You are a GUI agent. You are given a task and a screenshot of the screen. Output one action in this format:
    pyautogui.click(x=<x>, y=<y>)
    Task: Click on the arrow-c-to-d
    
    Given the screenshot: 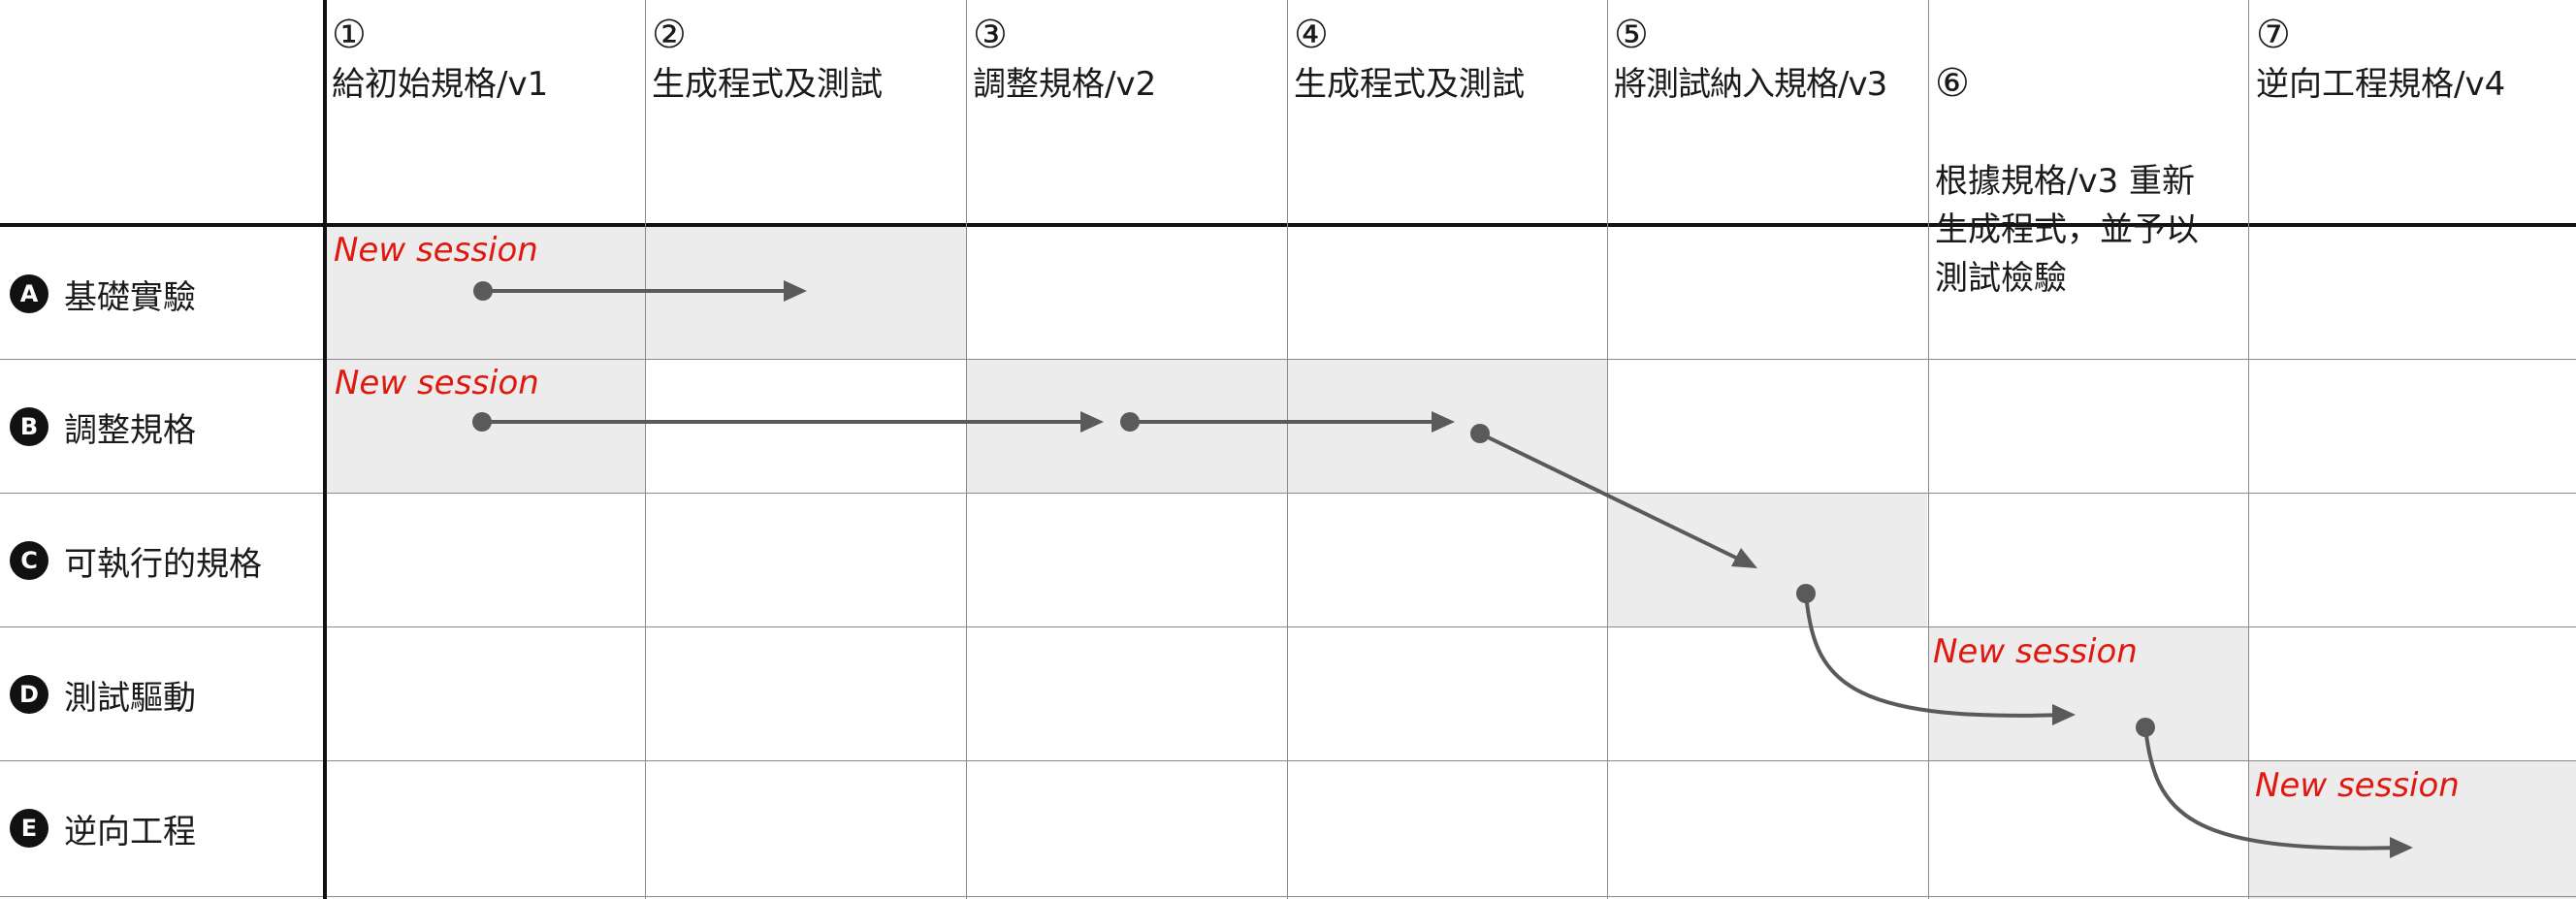 What is the action you would take?
    pyautogui.click(x=1935, y=655)
    